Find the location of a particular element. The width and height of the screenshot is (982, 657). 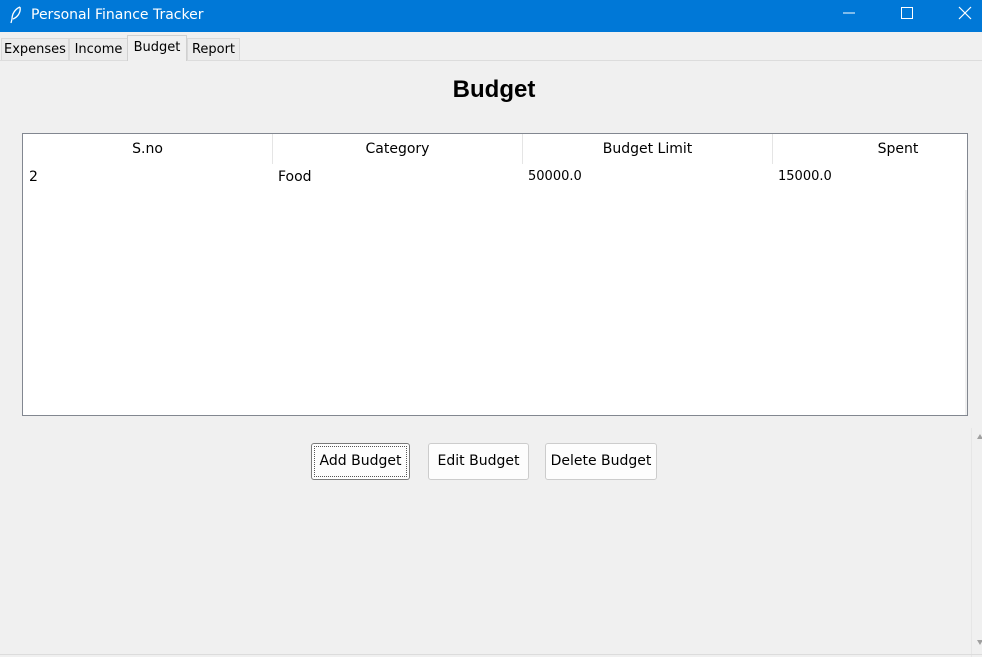

focus-ring is located at coordinates (360, 461).